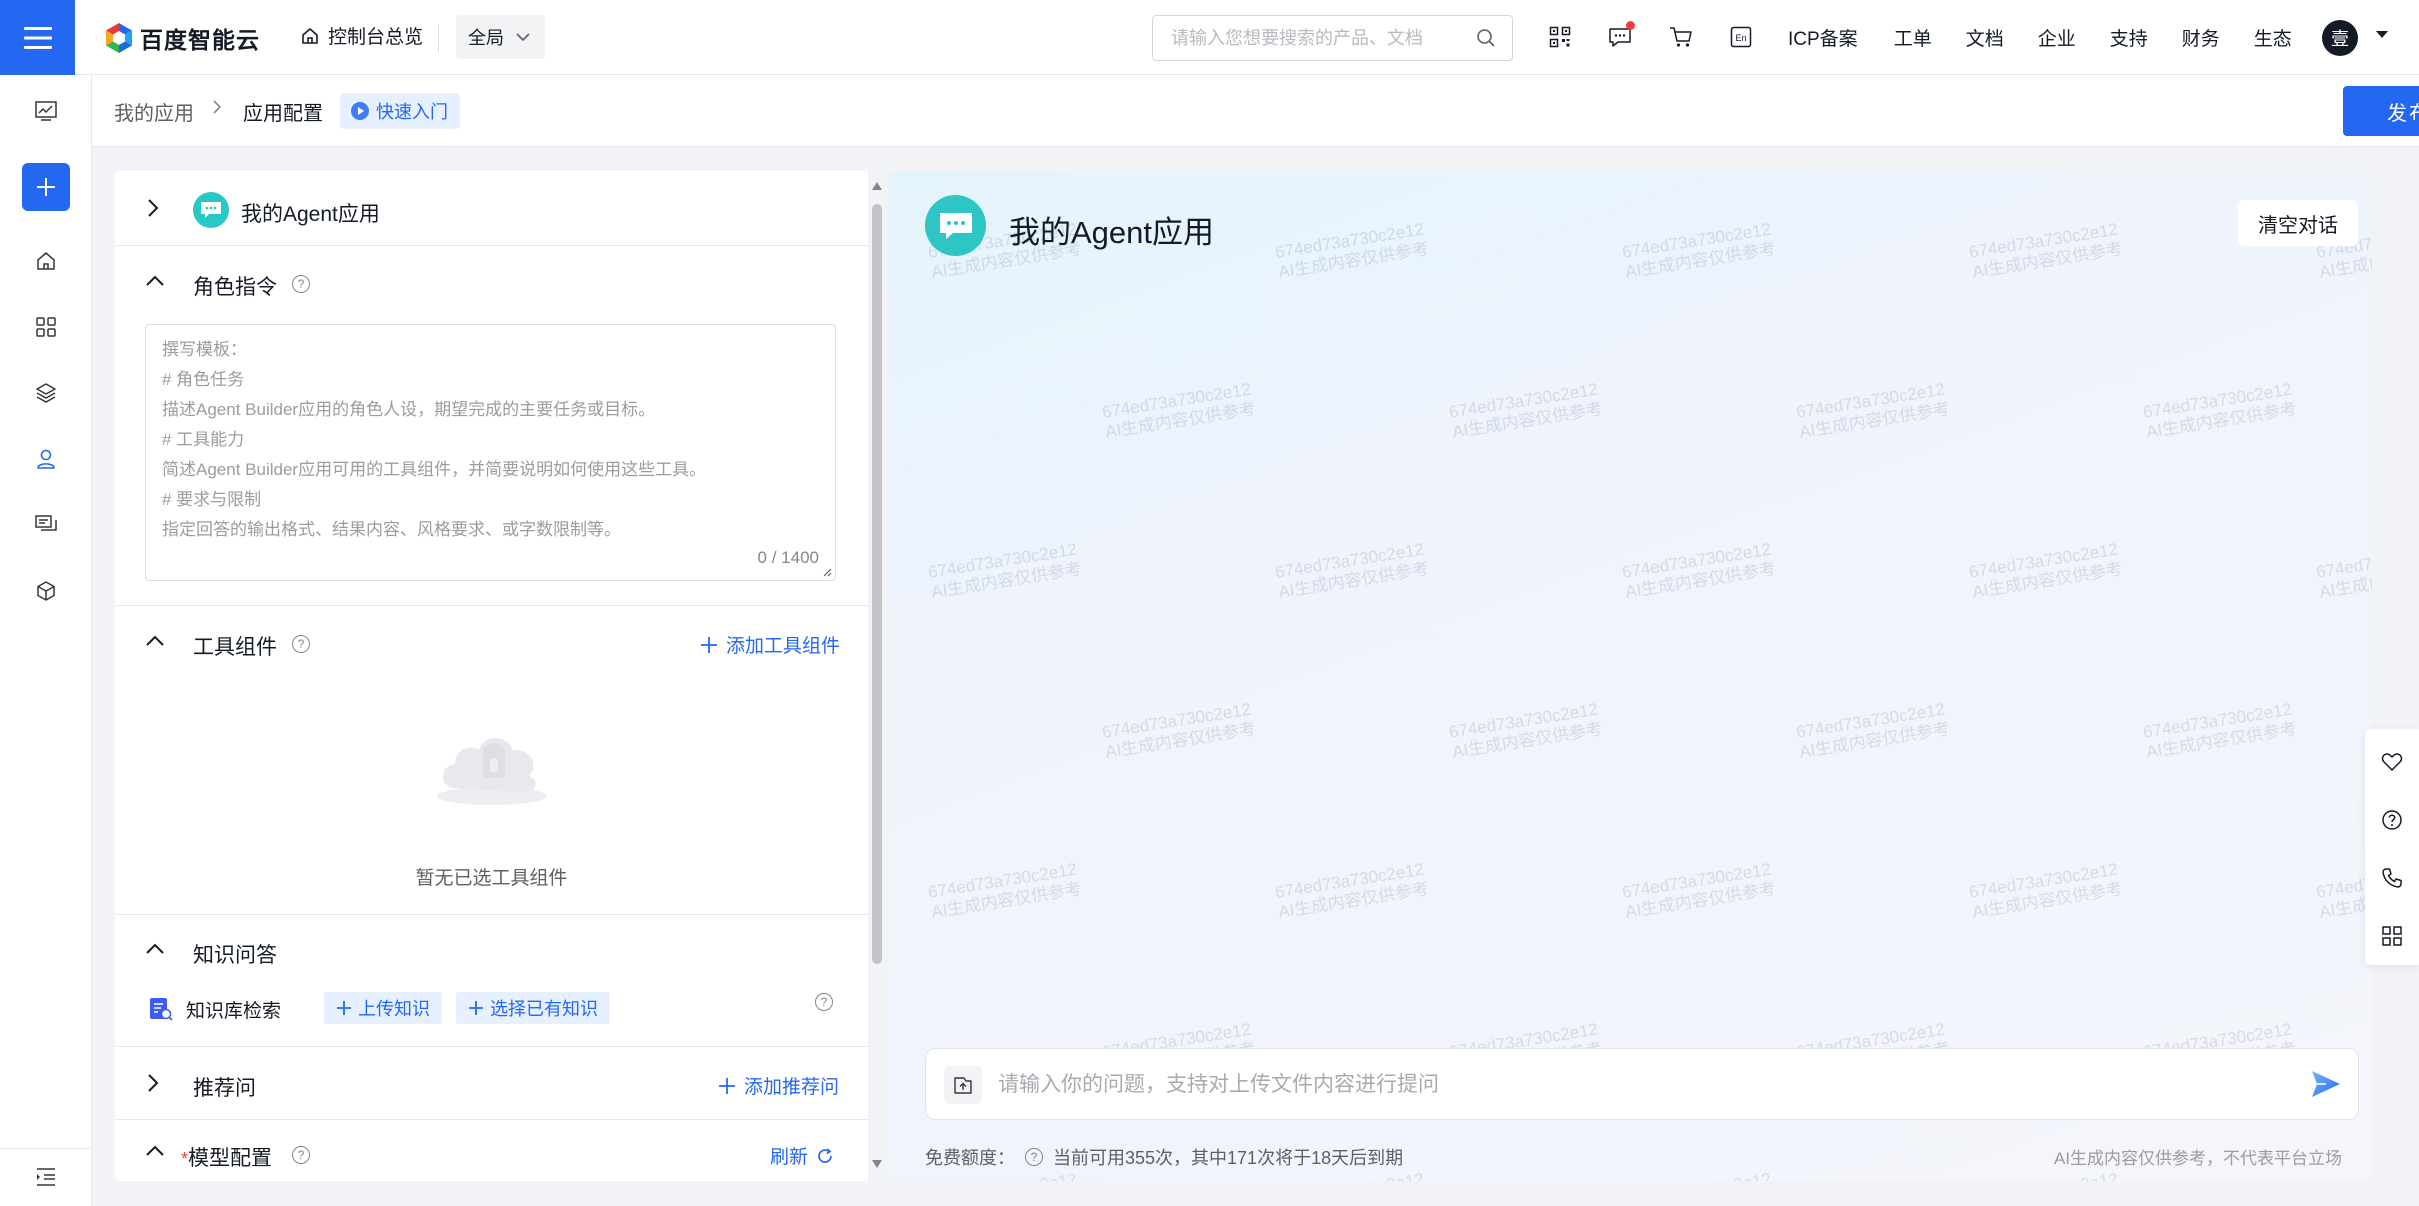  Describe the element at coordinates (46, 393) in the screenshot. I see `rail-layers` at that location.